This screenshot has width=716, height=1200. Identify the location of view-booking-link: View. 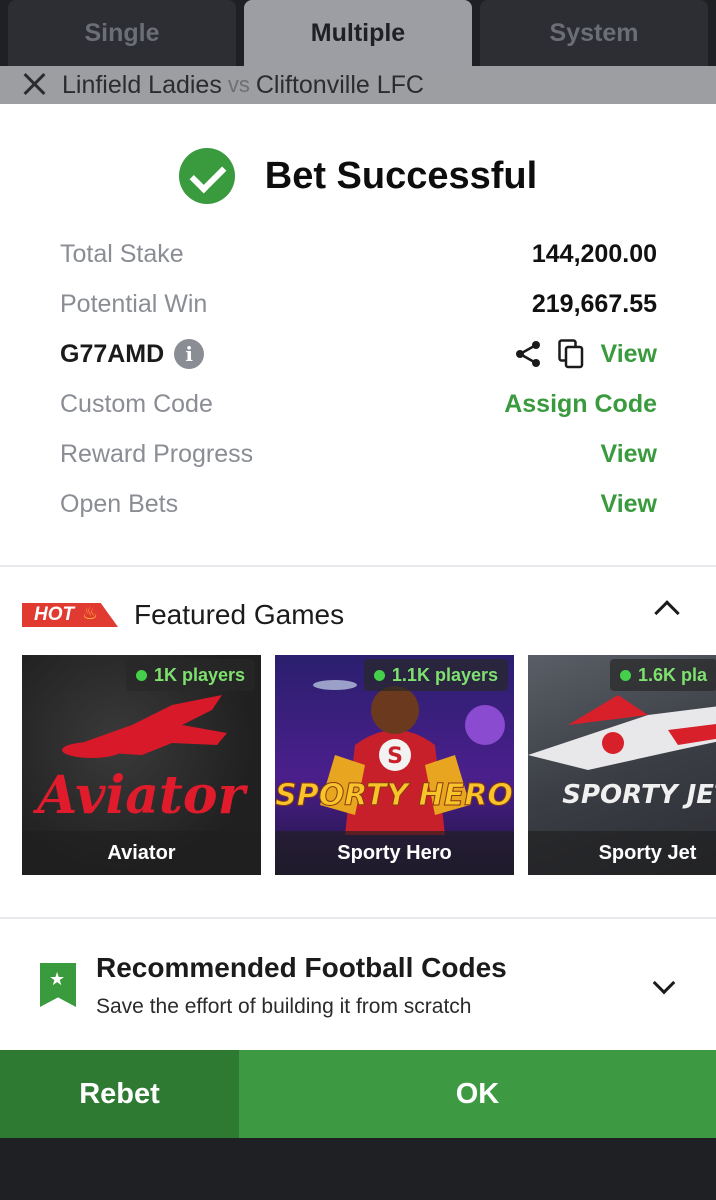
(628, 354).